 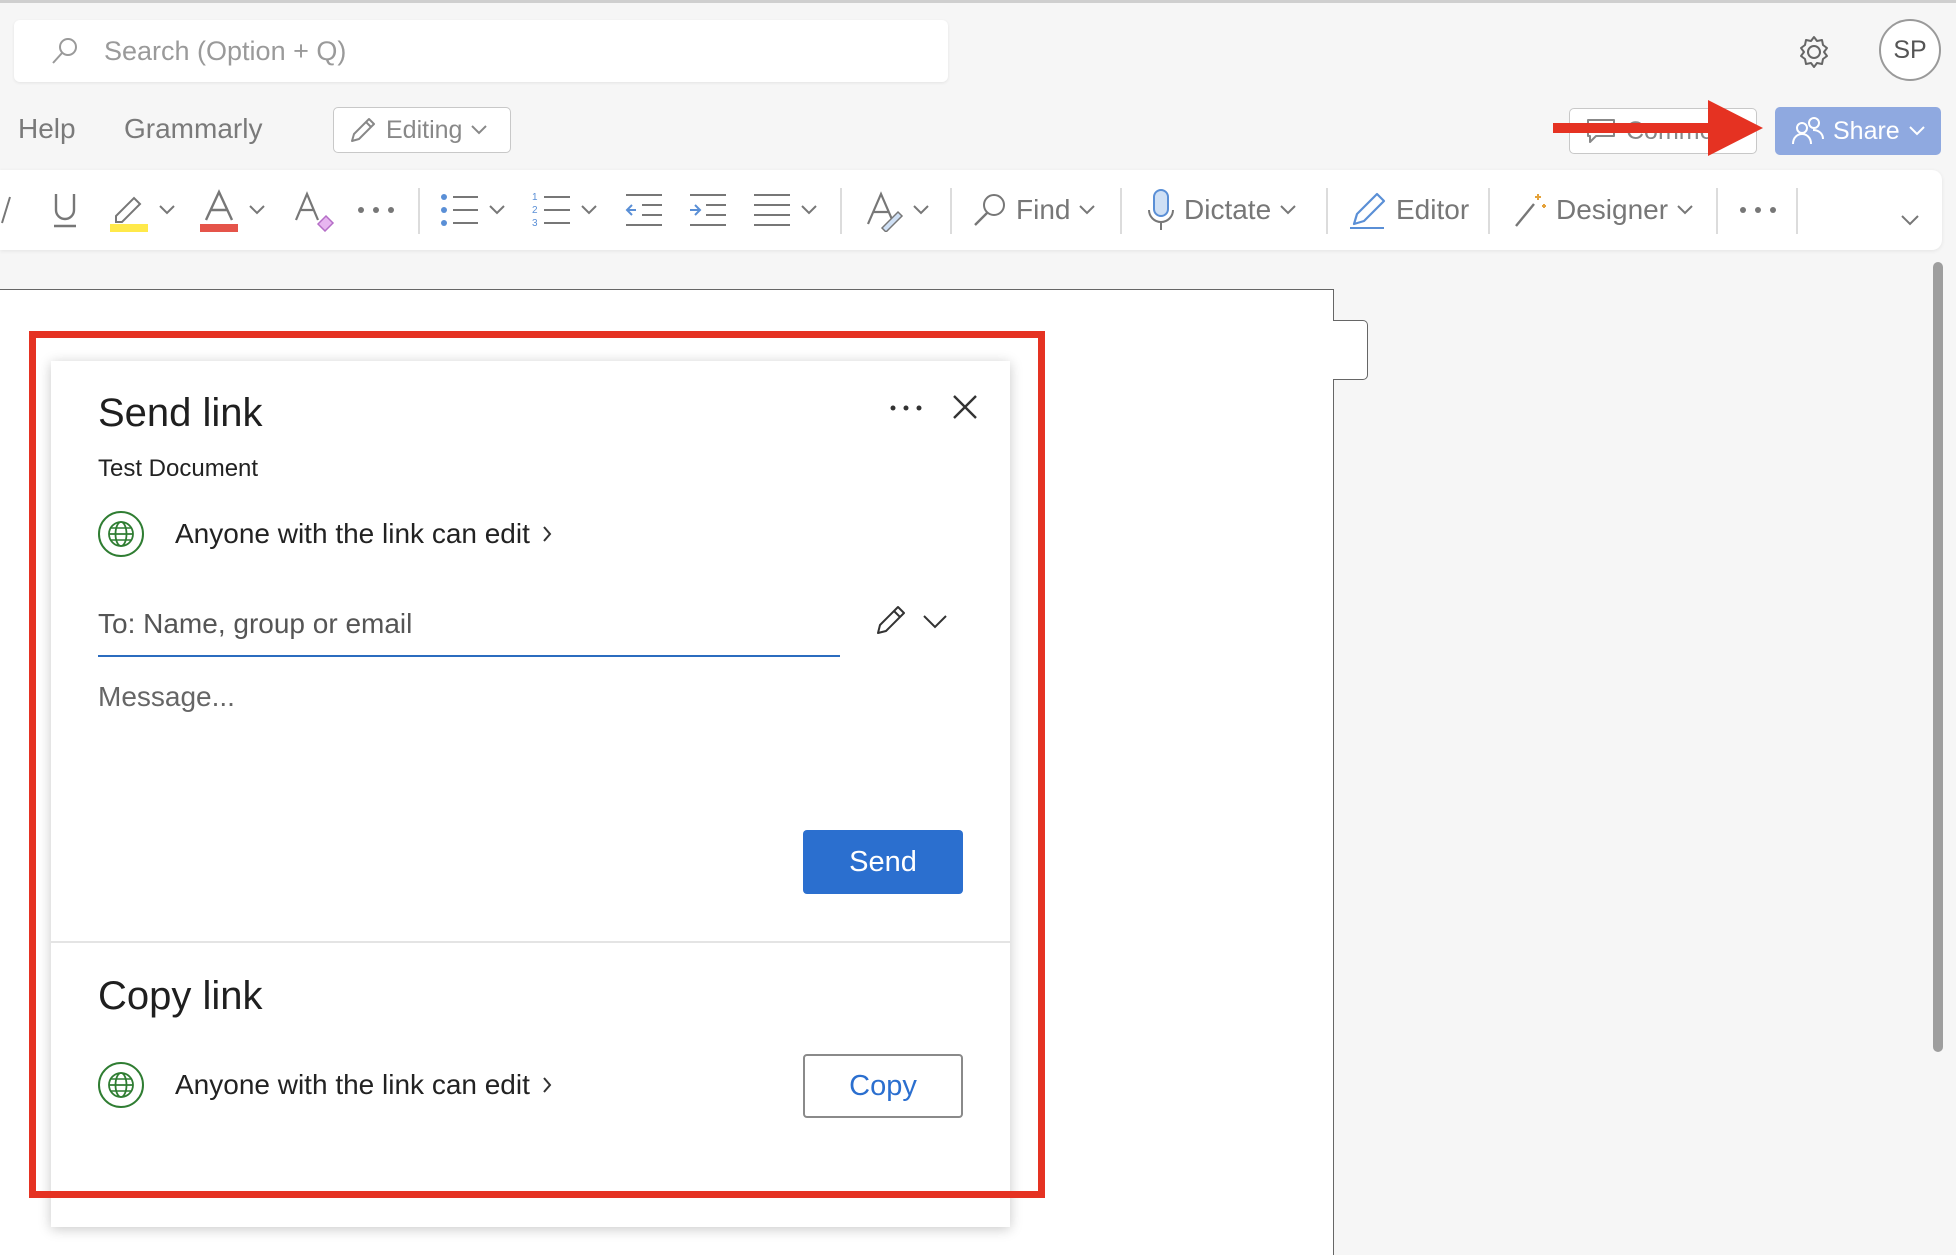 I want to click on editing-mode-button: Editing, so click(x=422, y=130).